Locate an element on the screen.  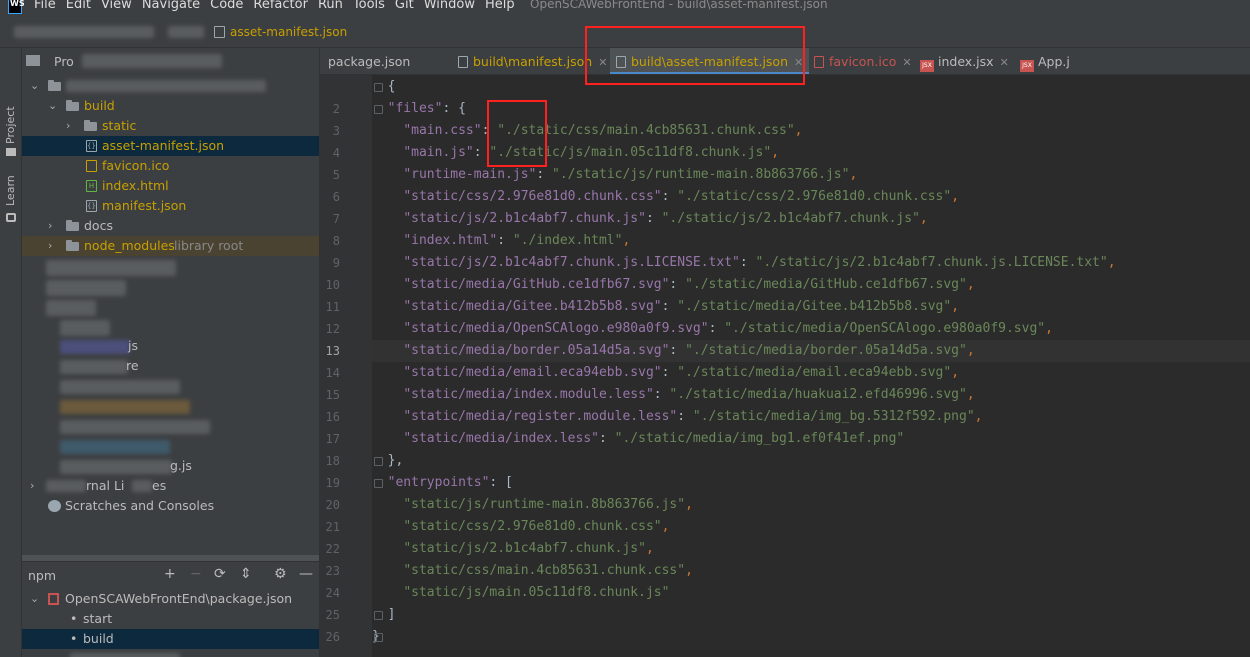
tab-app-jsx: JSX App.j is located at coordinates (1045, 61).